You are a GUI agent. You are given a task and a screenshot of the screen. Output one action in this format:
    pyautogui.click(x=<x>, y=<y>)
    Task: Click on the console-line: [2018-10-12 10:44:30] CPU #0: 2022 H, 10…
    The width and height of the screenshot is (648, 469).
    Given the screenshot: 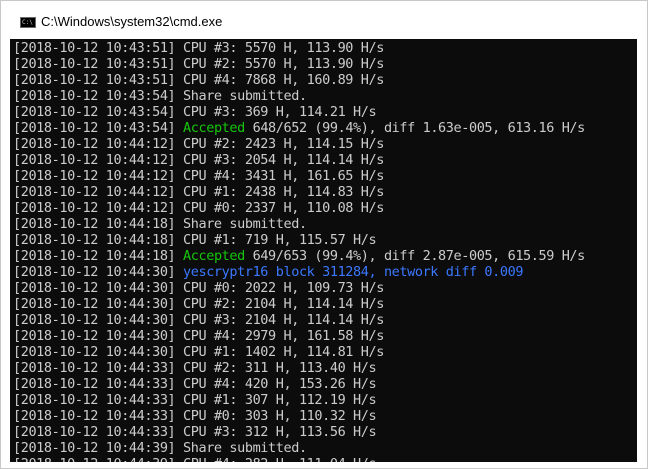 What is the action you would take?
    pyautogui.click(x=325, y=288)
    